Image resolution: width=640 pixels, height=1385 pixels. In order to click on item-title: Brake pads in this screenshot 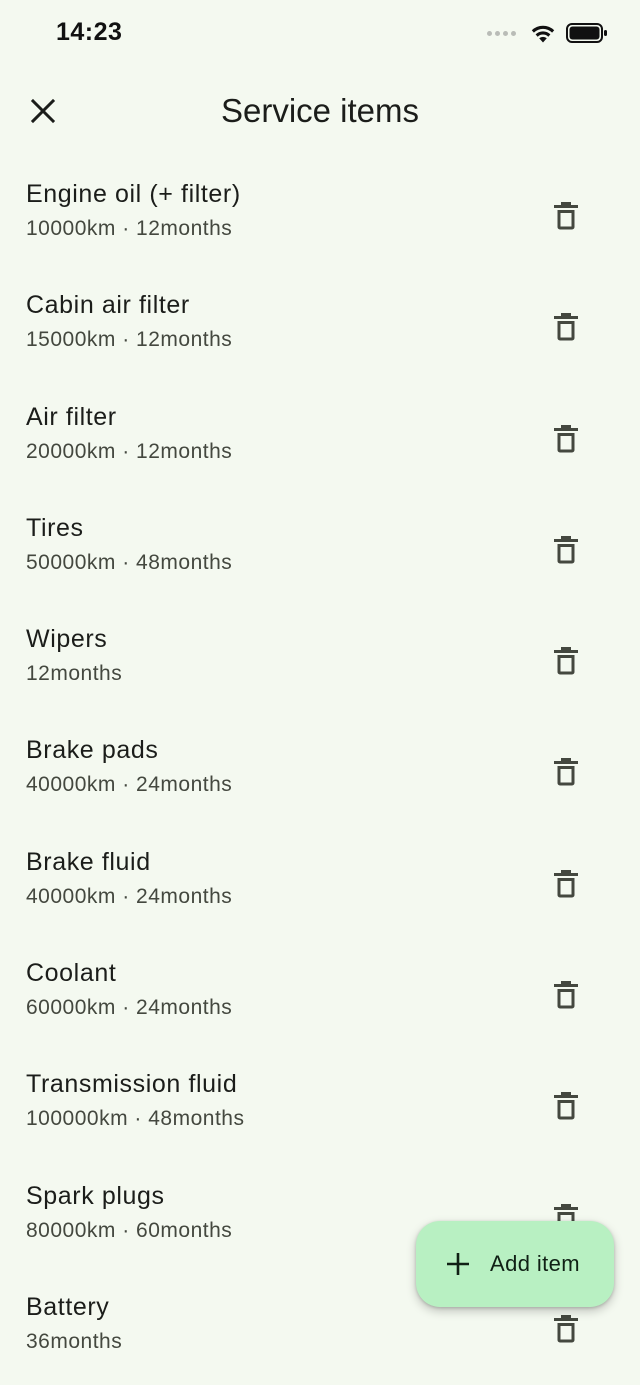, I will do `click(92, 750)`.